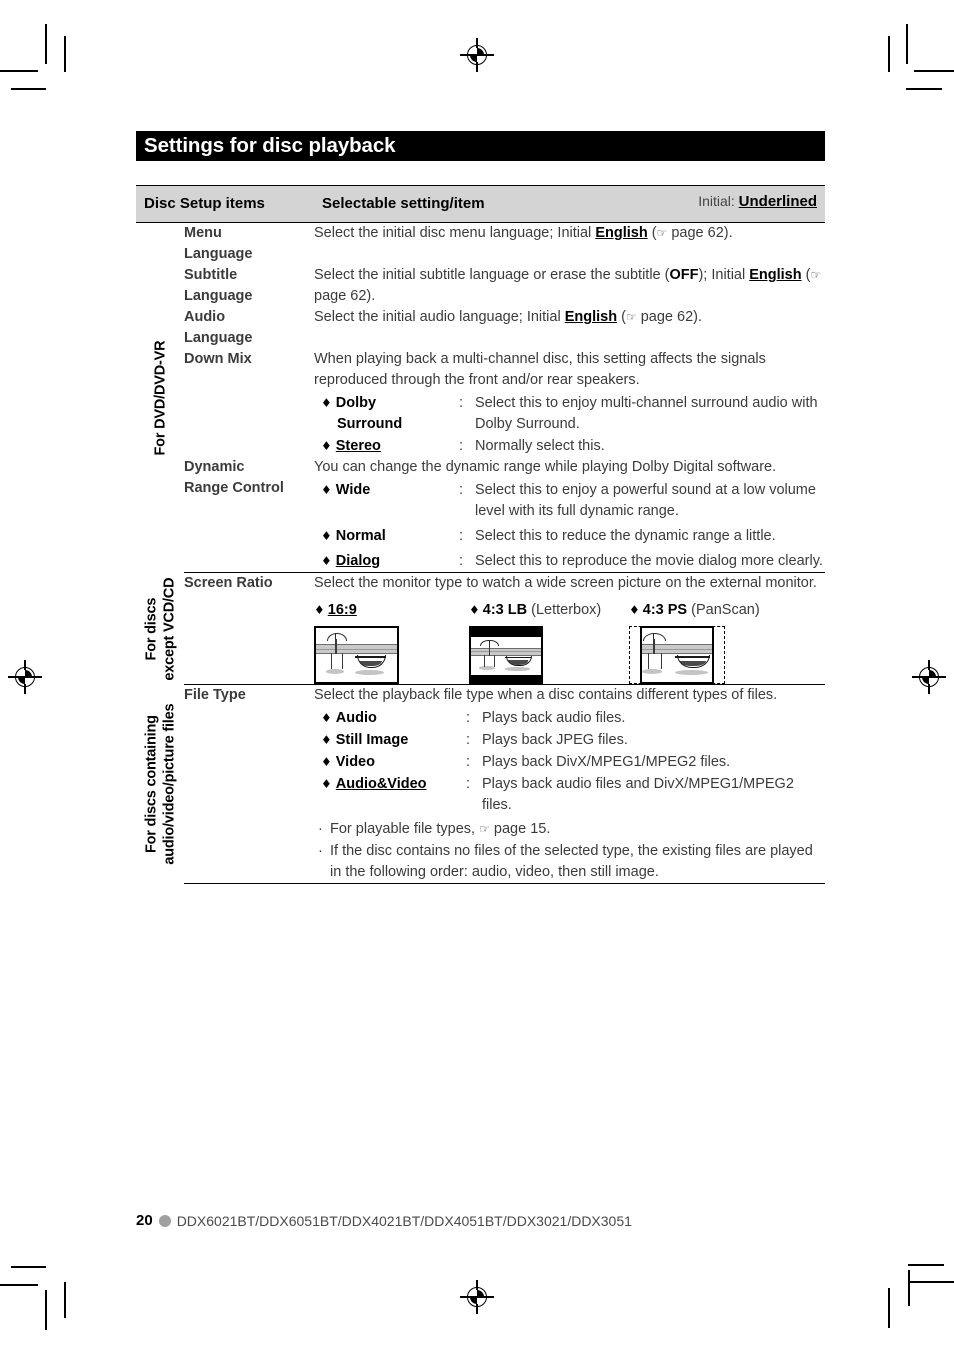  Describe the element at coordinates (684, 275) in the screenshot. I see `desc-off-value: OFF` at that location.